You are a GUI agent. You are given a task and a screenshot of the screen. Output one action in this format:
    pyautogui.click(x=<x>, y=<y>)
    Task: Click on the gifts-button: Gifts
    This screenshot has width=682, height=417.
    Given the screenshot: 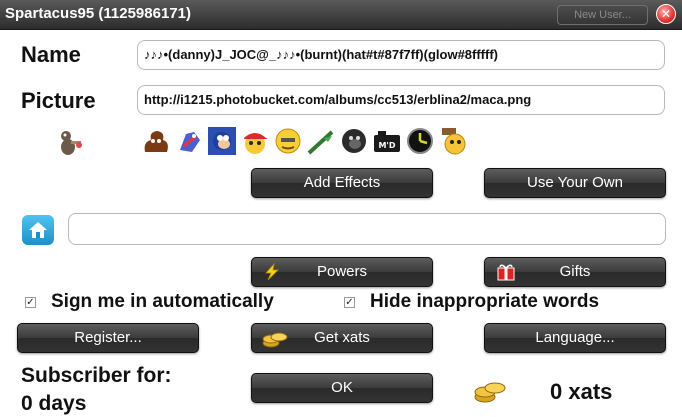 What is the action you would take?
    pyautogui.click(x=575, y=272)
    